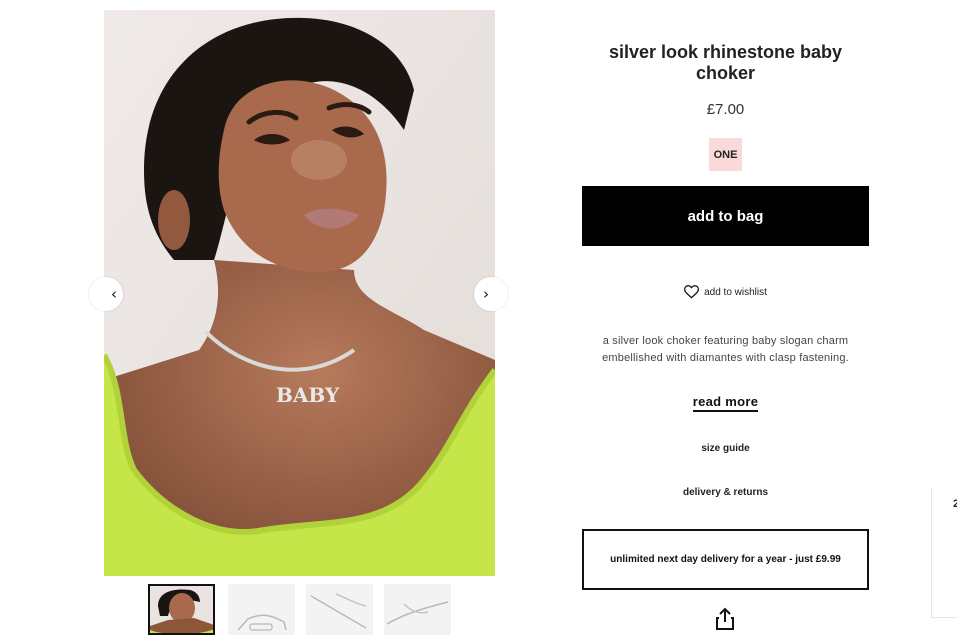 The width and height of the screenshot is (957, 636). Describe the element at coordinates (491, 294) in the screenshot. I see `gallery-next-button: ›` at that location.